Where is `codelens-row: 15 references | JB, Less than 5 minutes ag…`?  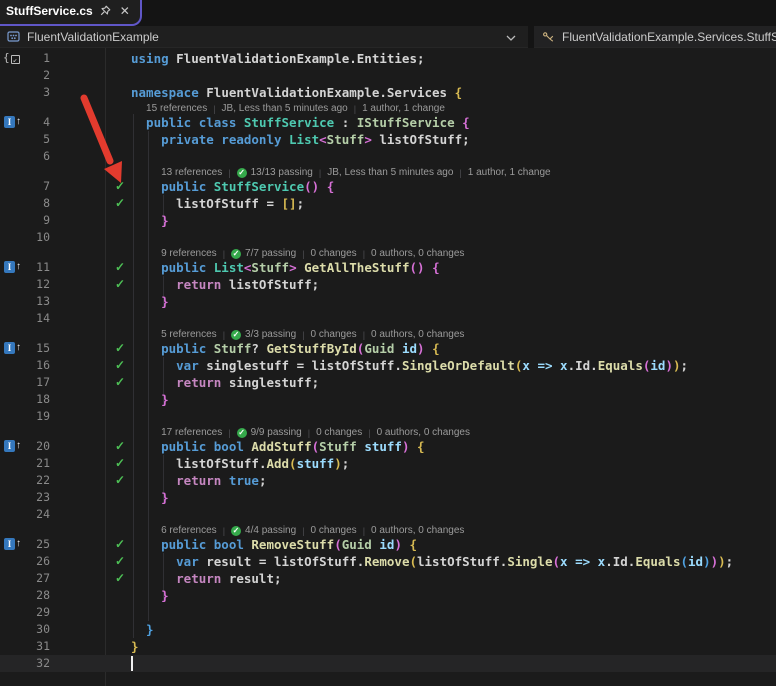
codelens-row: 15 references | JB, Less than 5 minutes ag… is located at coordinates (388, 107).